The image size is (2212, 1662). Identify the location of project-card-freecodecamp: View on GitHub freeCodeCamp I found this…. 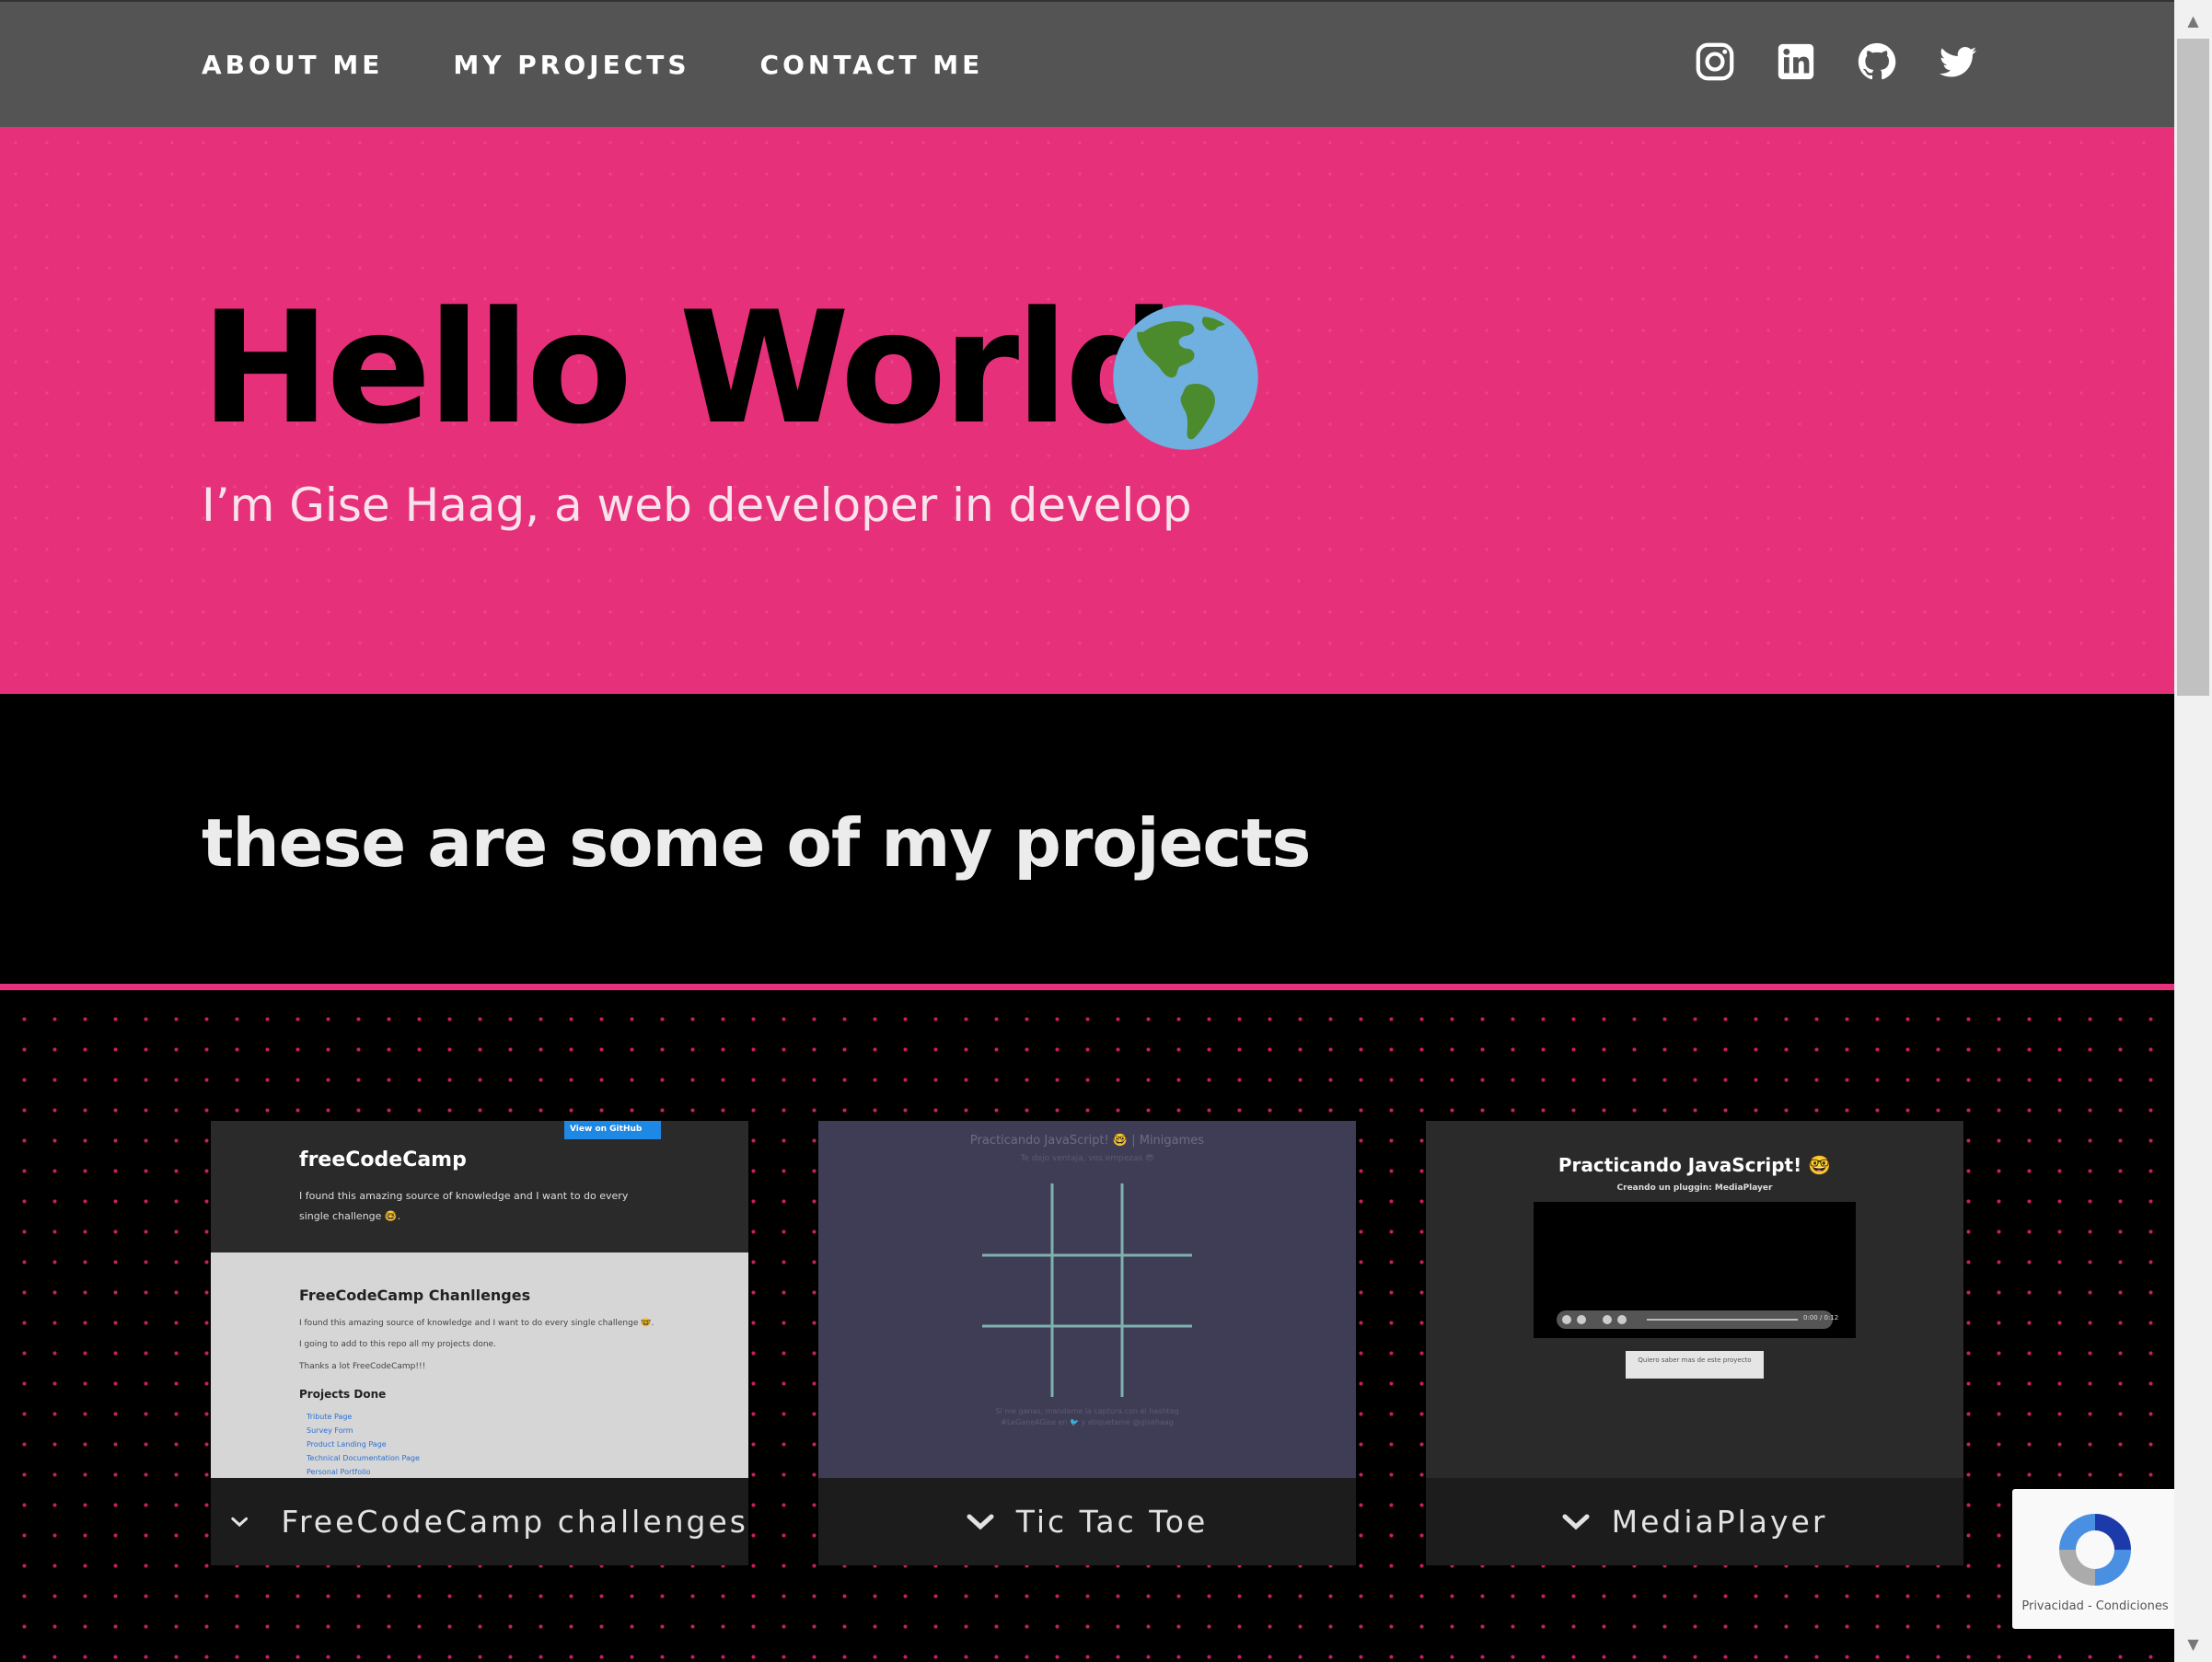
(479, 1343).